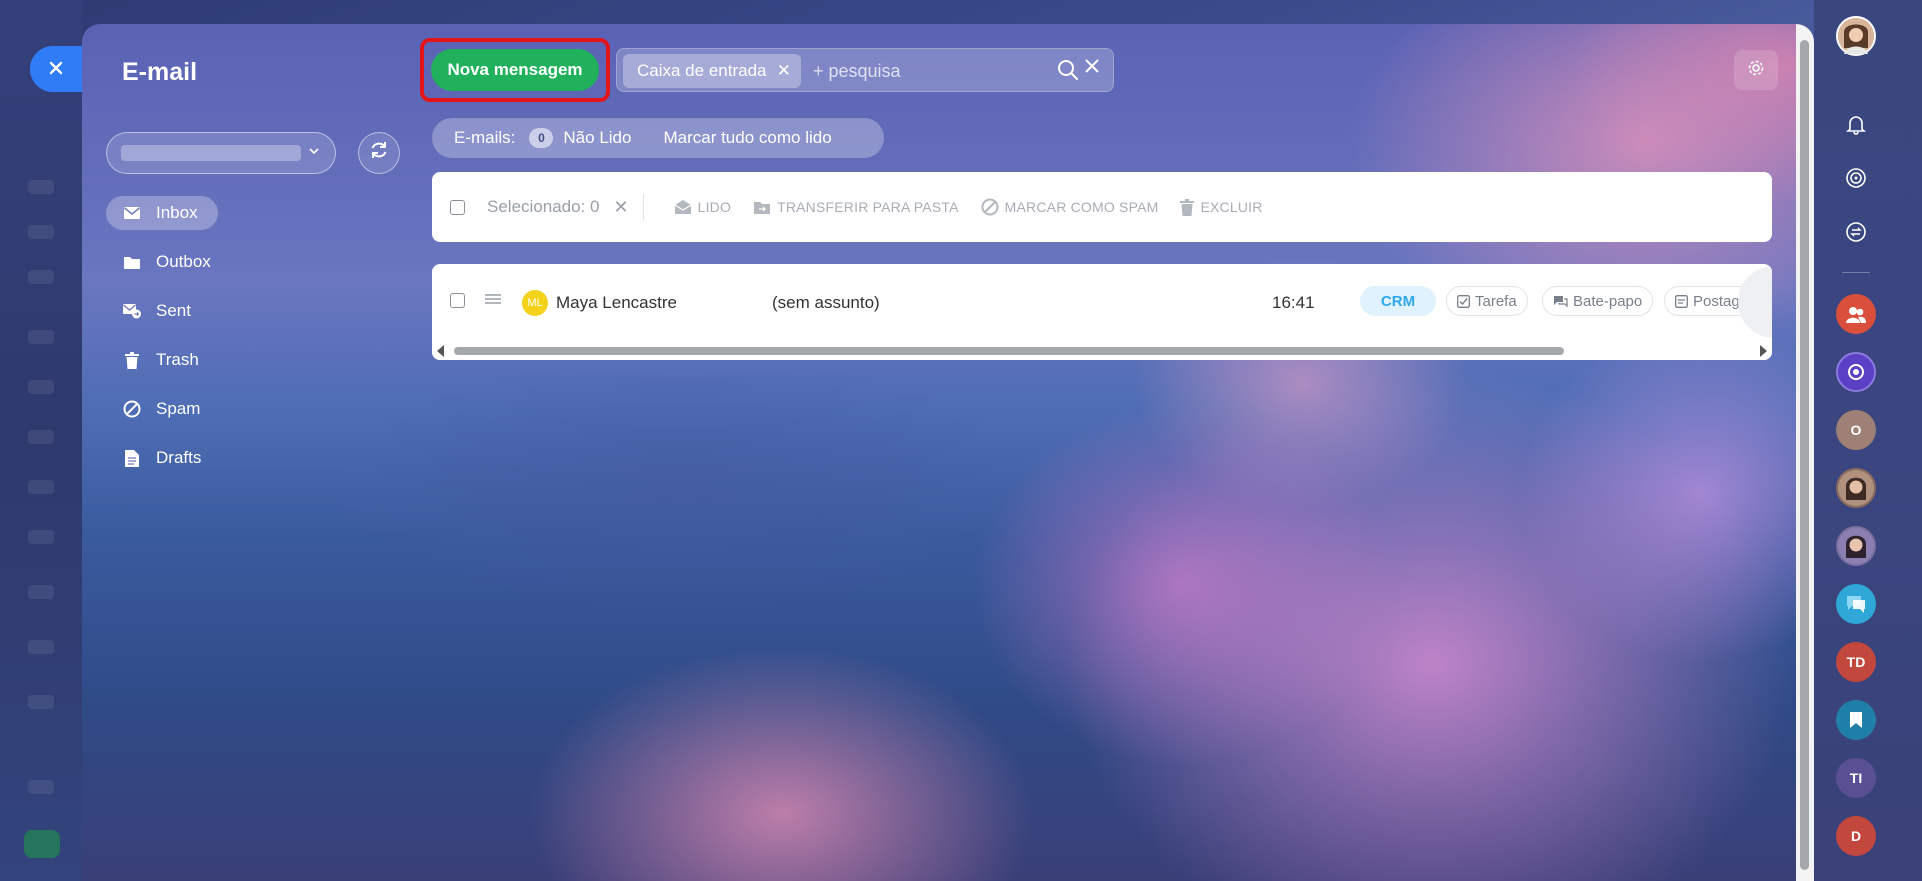 This screenshot has height=881, width=1922. Describe the element at coordinates (1856, 430) in the screenshot. I see `avatar: O` at that location.